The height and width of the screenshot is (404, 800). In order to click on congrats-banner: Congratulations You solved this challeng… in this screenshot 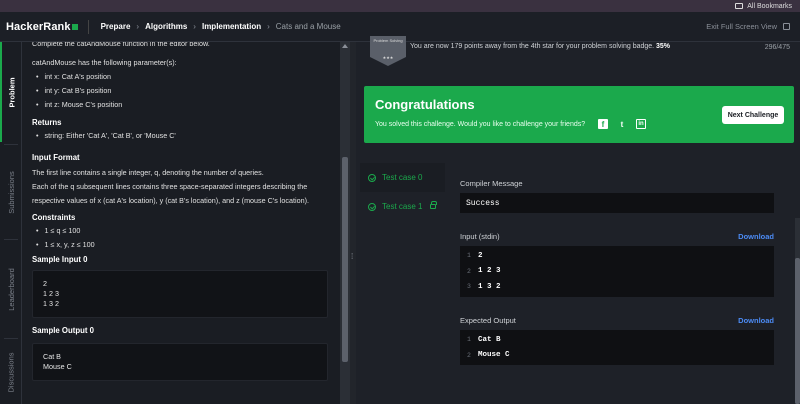, I will do `click(579, 114)`.